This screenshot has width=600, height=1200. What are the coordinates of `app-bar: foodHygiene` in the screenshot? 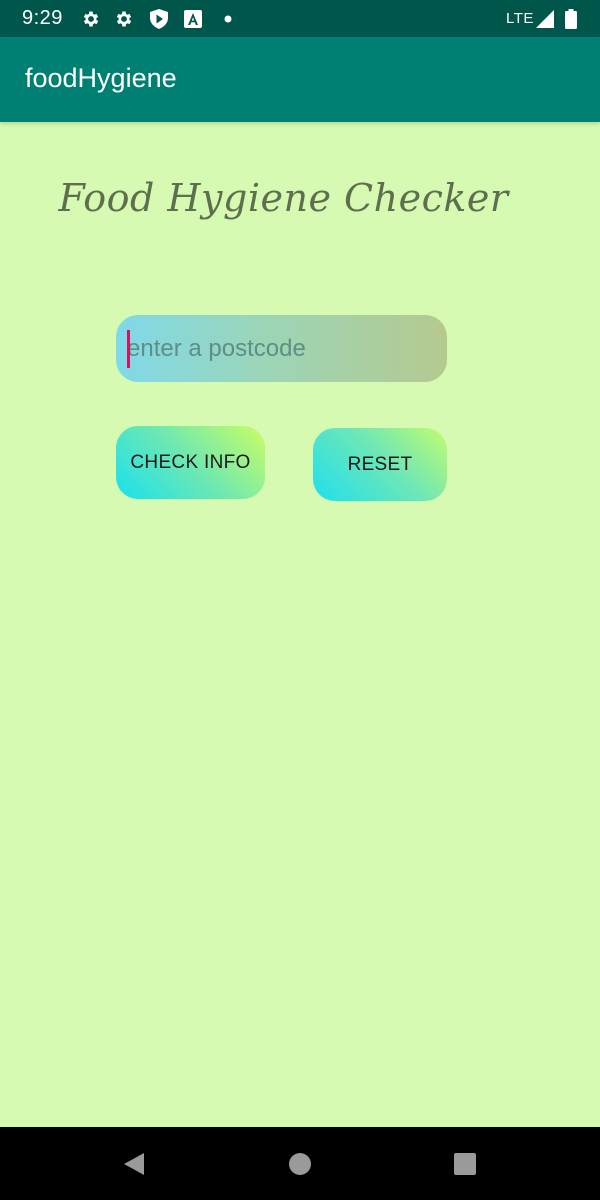 It's located at (300, 79).